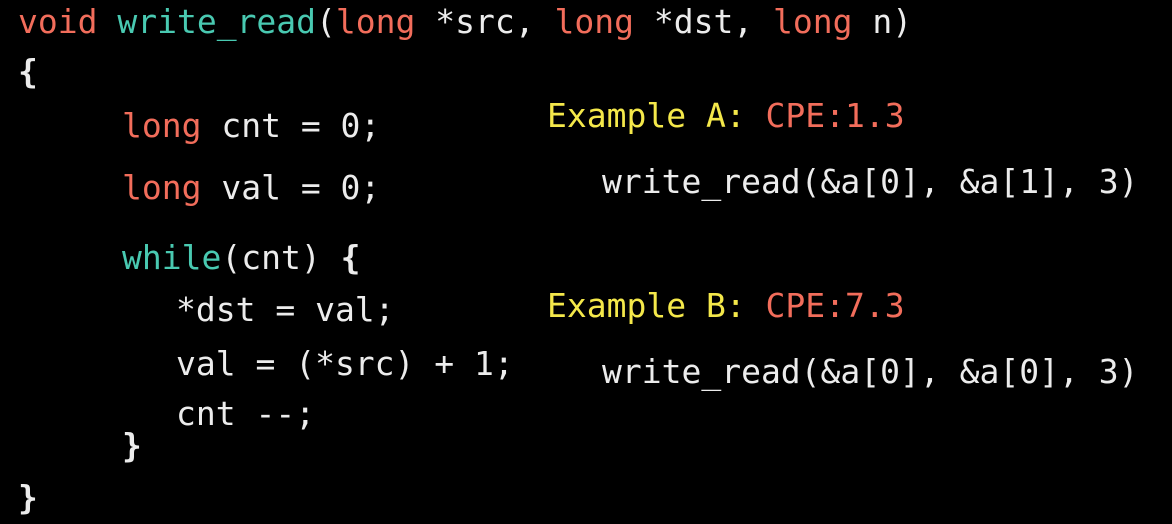  Describe the element at coordinates (345, 363) in the screenshot. I see `statement-load-src: val = (*src) + 1;` at that location.